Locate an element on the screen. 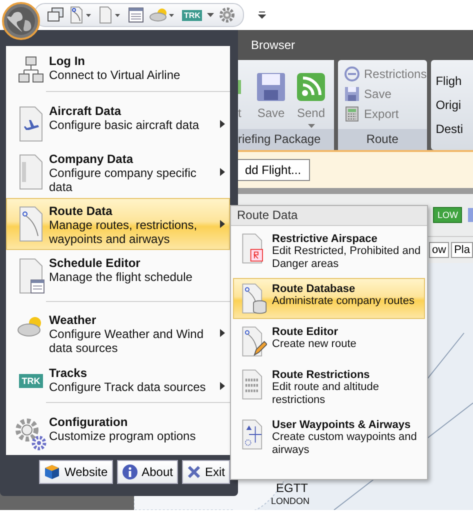 The width and height of the screenshot is (473, 512). menu-item-title: Route Data is located at coordinates (81, 211).